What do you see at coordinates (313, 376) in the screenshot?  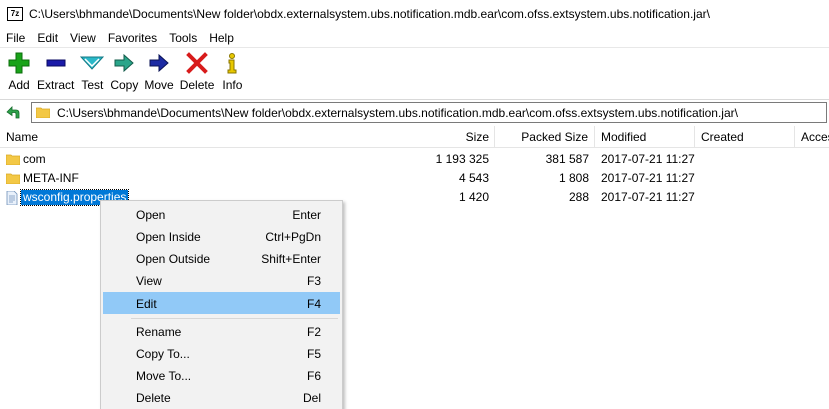 I see `menu-item-shortcut: F6` at bounding box center [313, 376].